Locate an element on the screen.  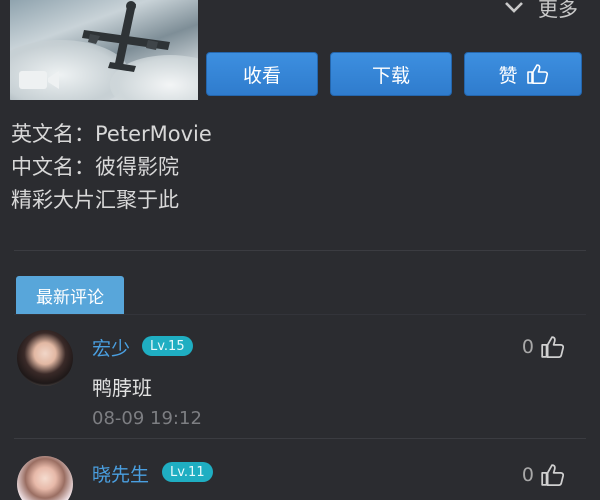
download-button: 下载 is located at coordinates (391, 74).